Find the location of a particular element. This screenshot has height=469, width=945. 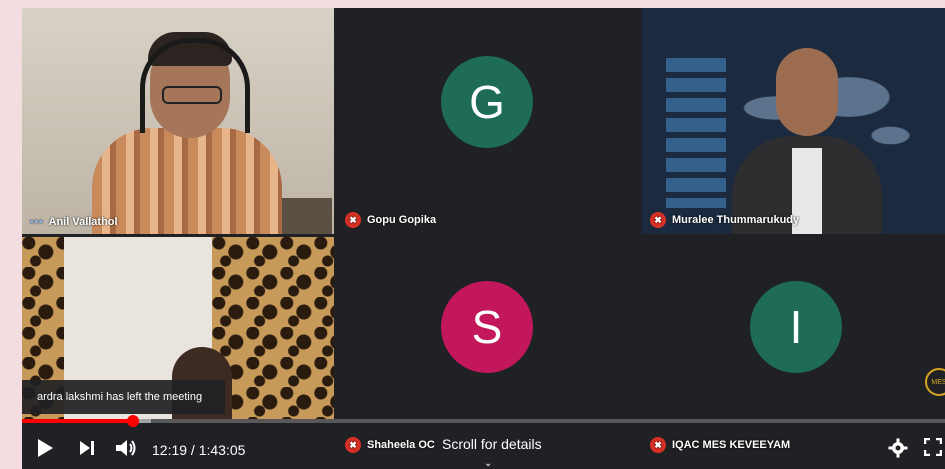

next-button is located at coordinates (87, 448).